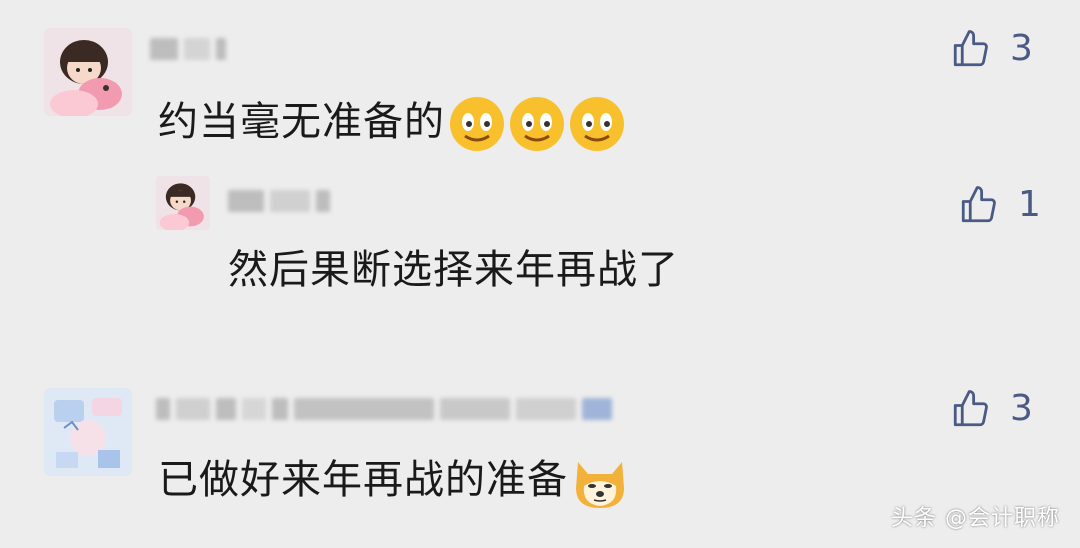  Describe the element at coordinates (394, 482) in the screenshot. I see `comment-text: 已做好来年再战的准备` at that location.